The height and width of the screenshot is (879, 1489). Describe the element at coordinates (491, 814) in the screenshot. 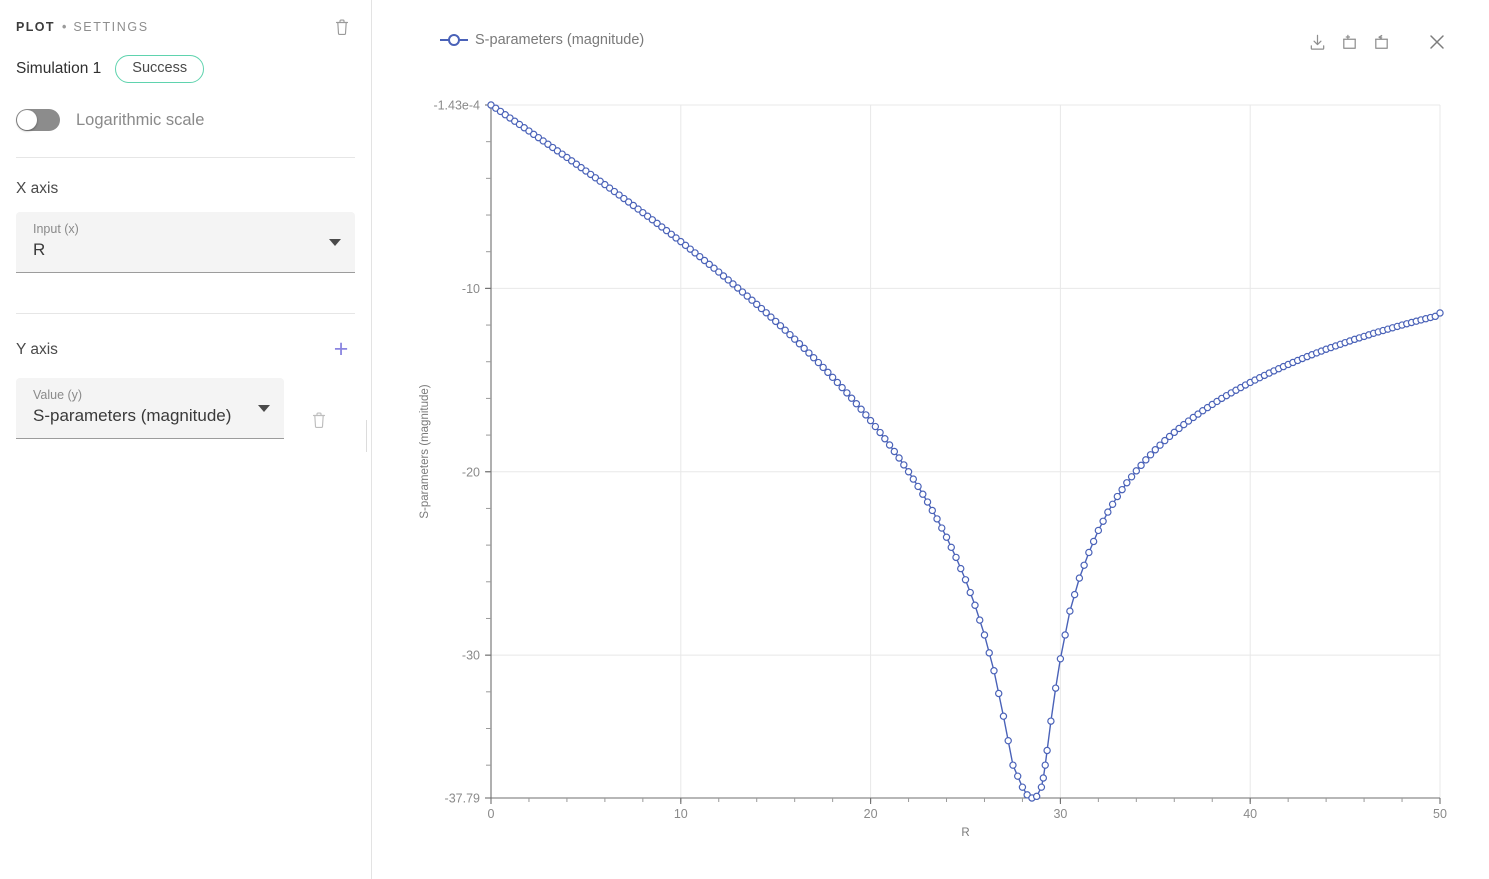

I see `x-tick-label: 0` at that location.